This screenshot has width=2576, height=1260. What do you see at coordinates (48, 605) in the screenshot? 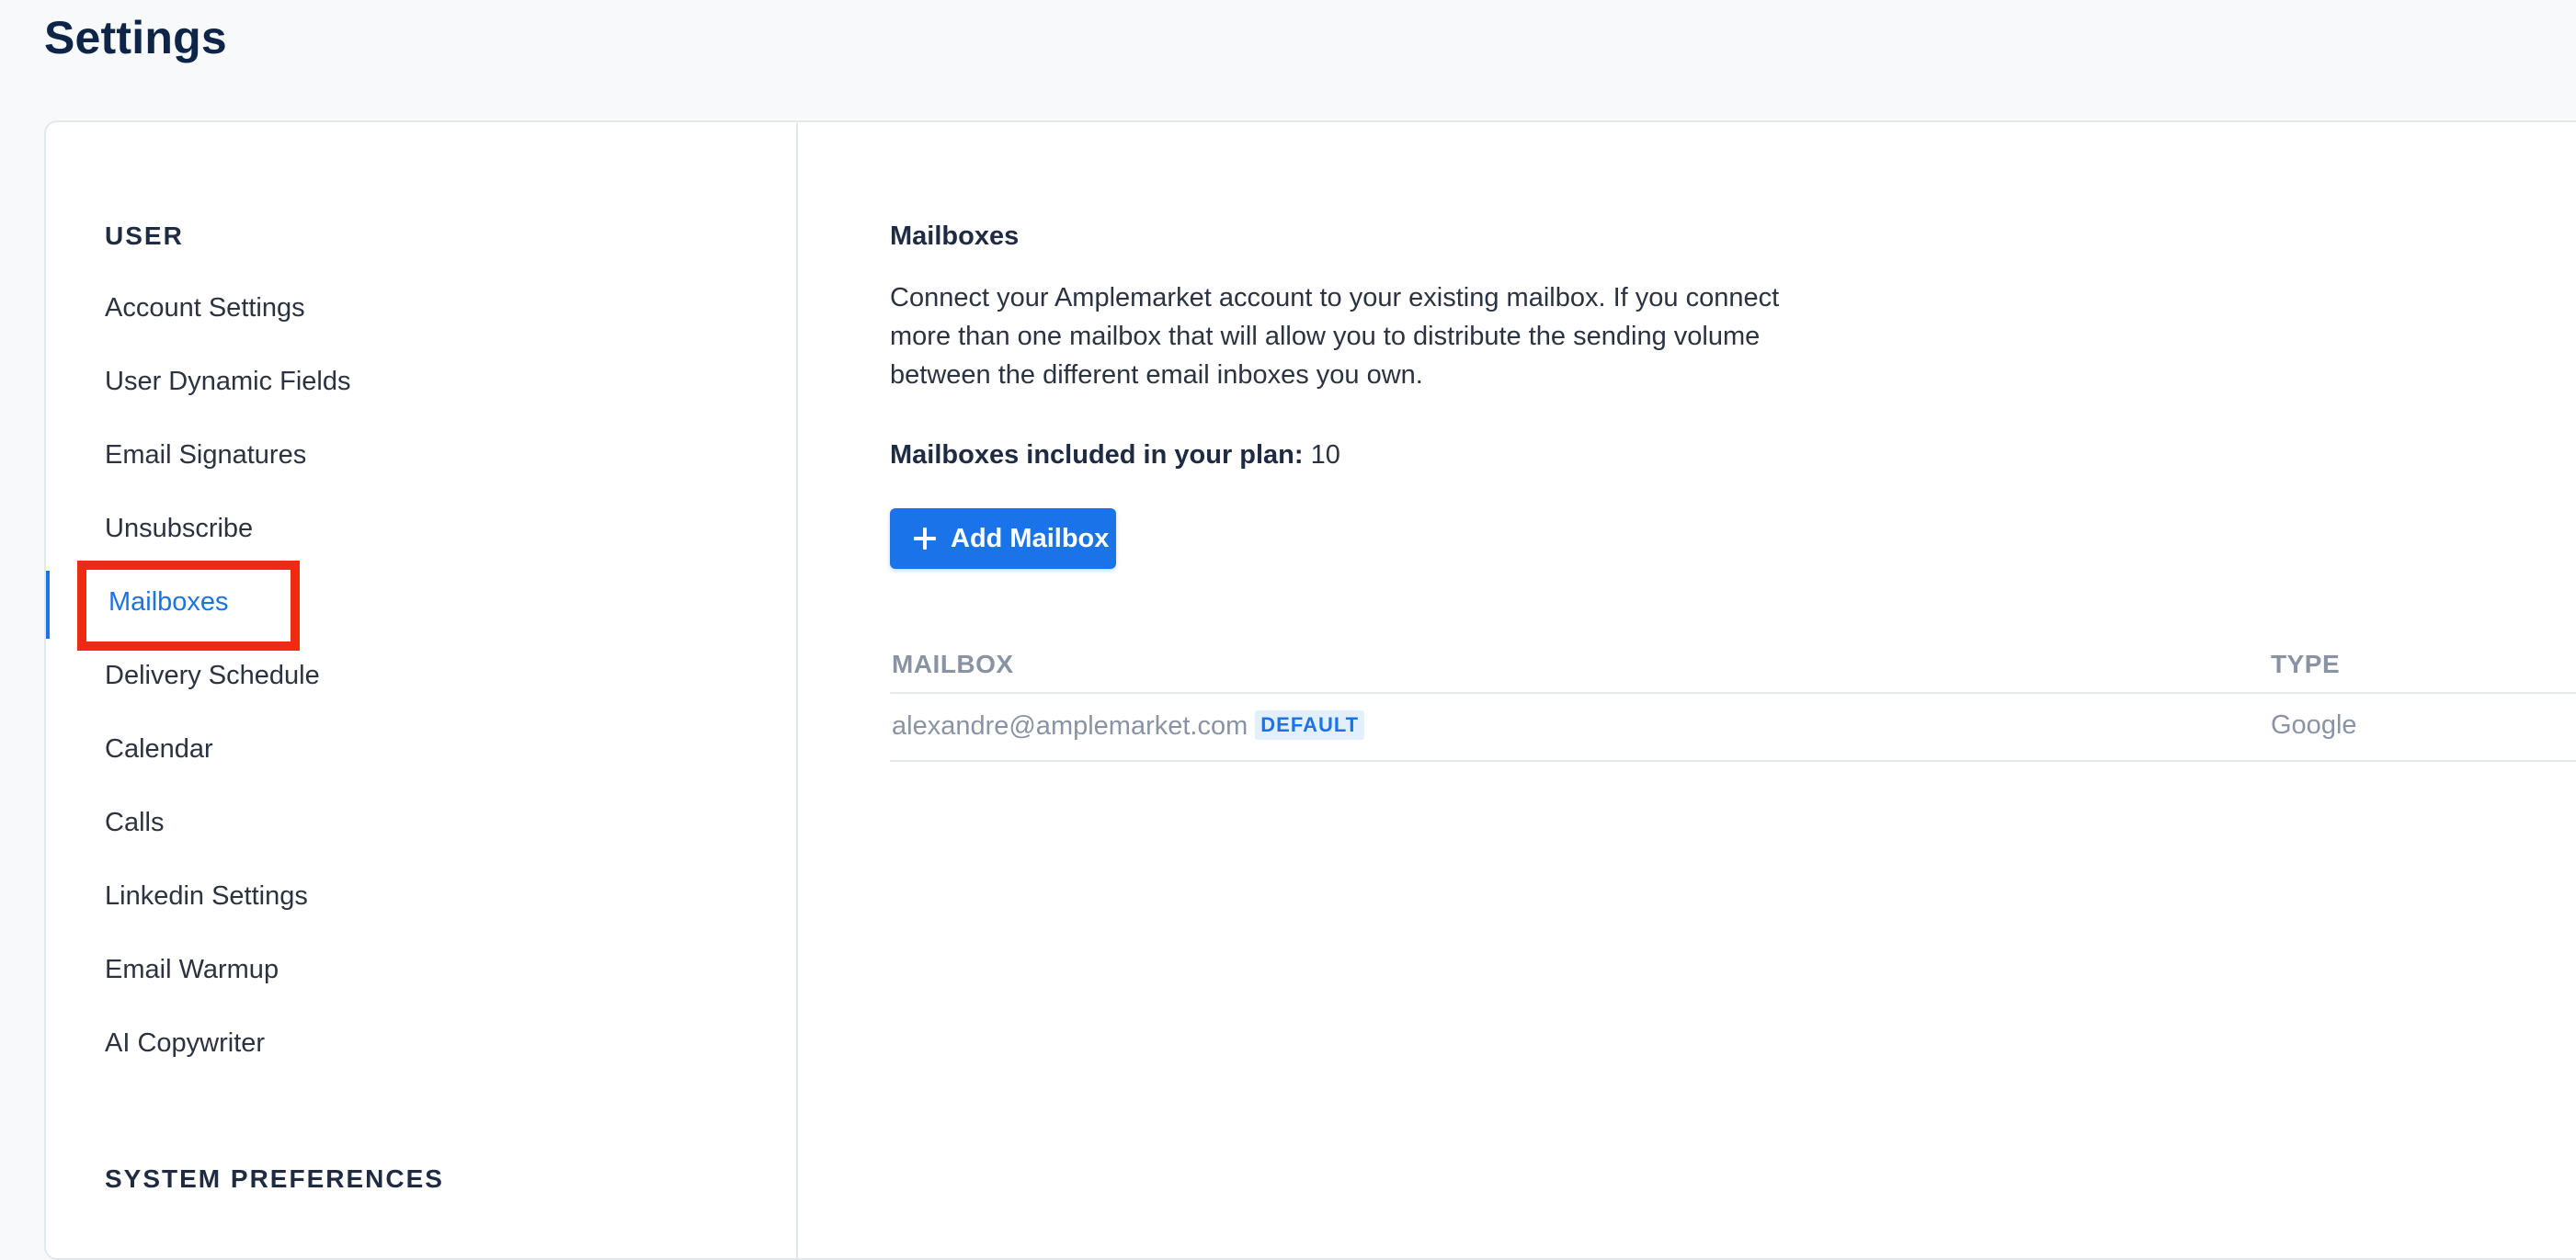
I see `active-indicator` at bounding box center [48, 605].